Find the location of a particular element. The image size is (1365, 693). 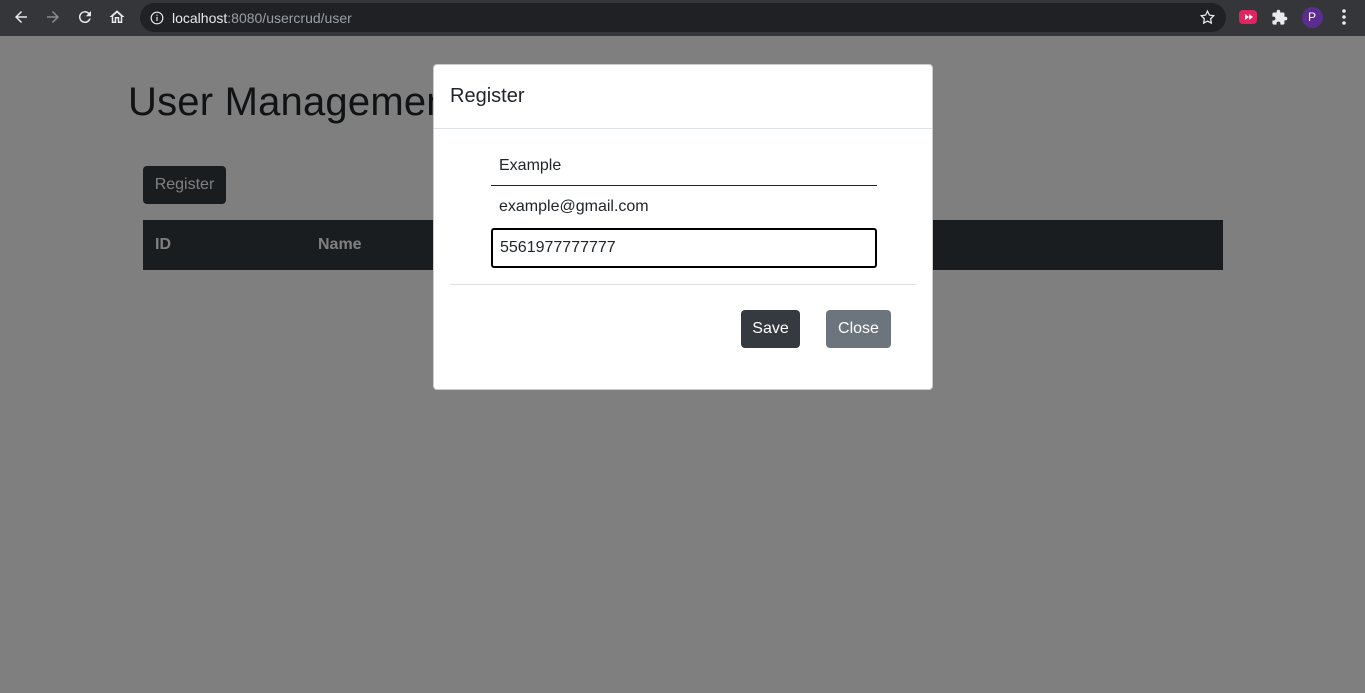

extensions-menu-button is located at coordinates (1279, 17).